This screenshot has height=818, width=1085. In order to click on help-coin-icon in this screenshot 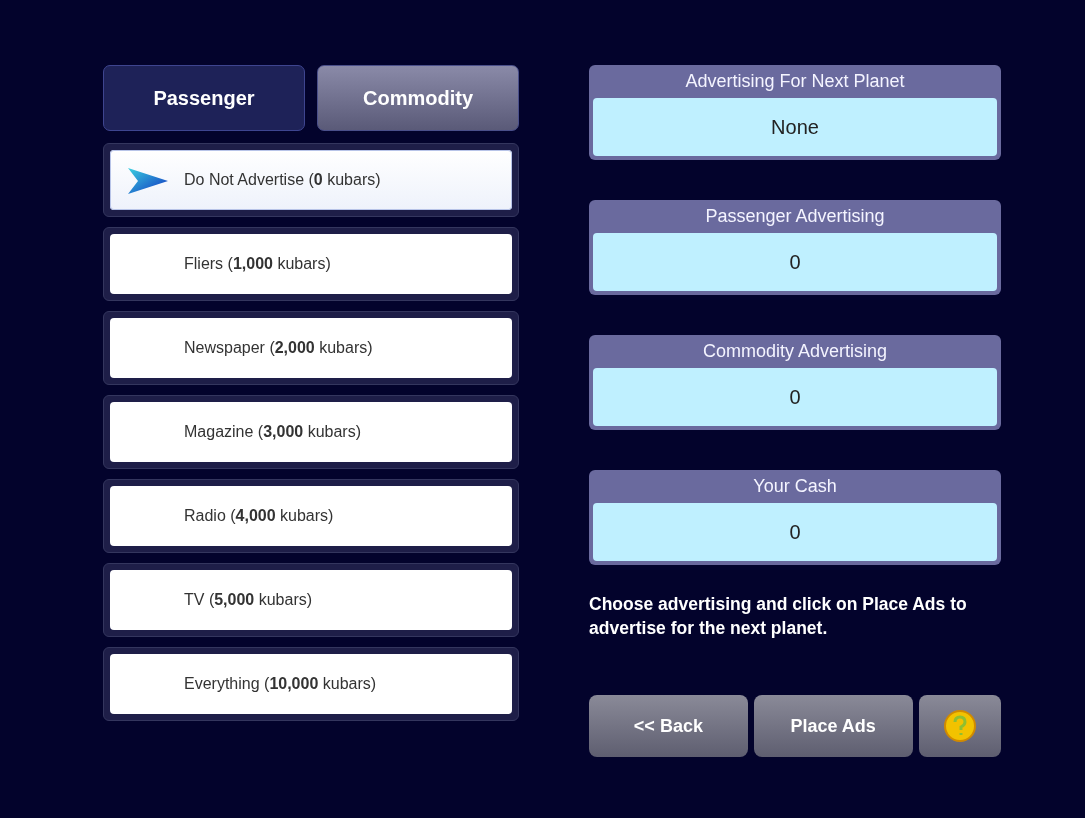, I will do `click(959, 726)`.